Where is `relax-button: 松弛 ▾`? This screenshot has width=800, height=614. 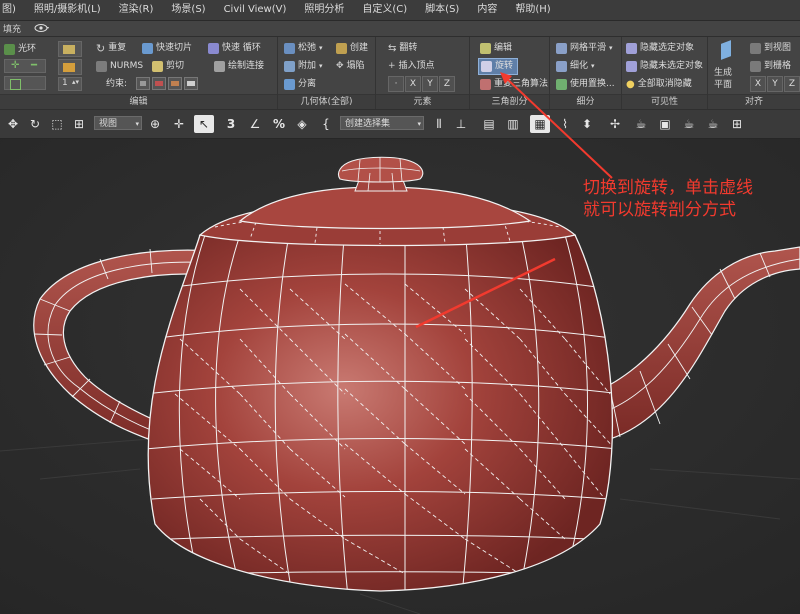 relax-button: 松弛 ▾ is located at coordinates (303, 48).